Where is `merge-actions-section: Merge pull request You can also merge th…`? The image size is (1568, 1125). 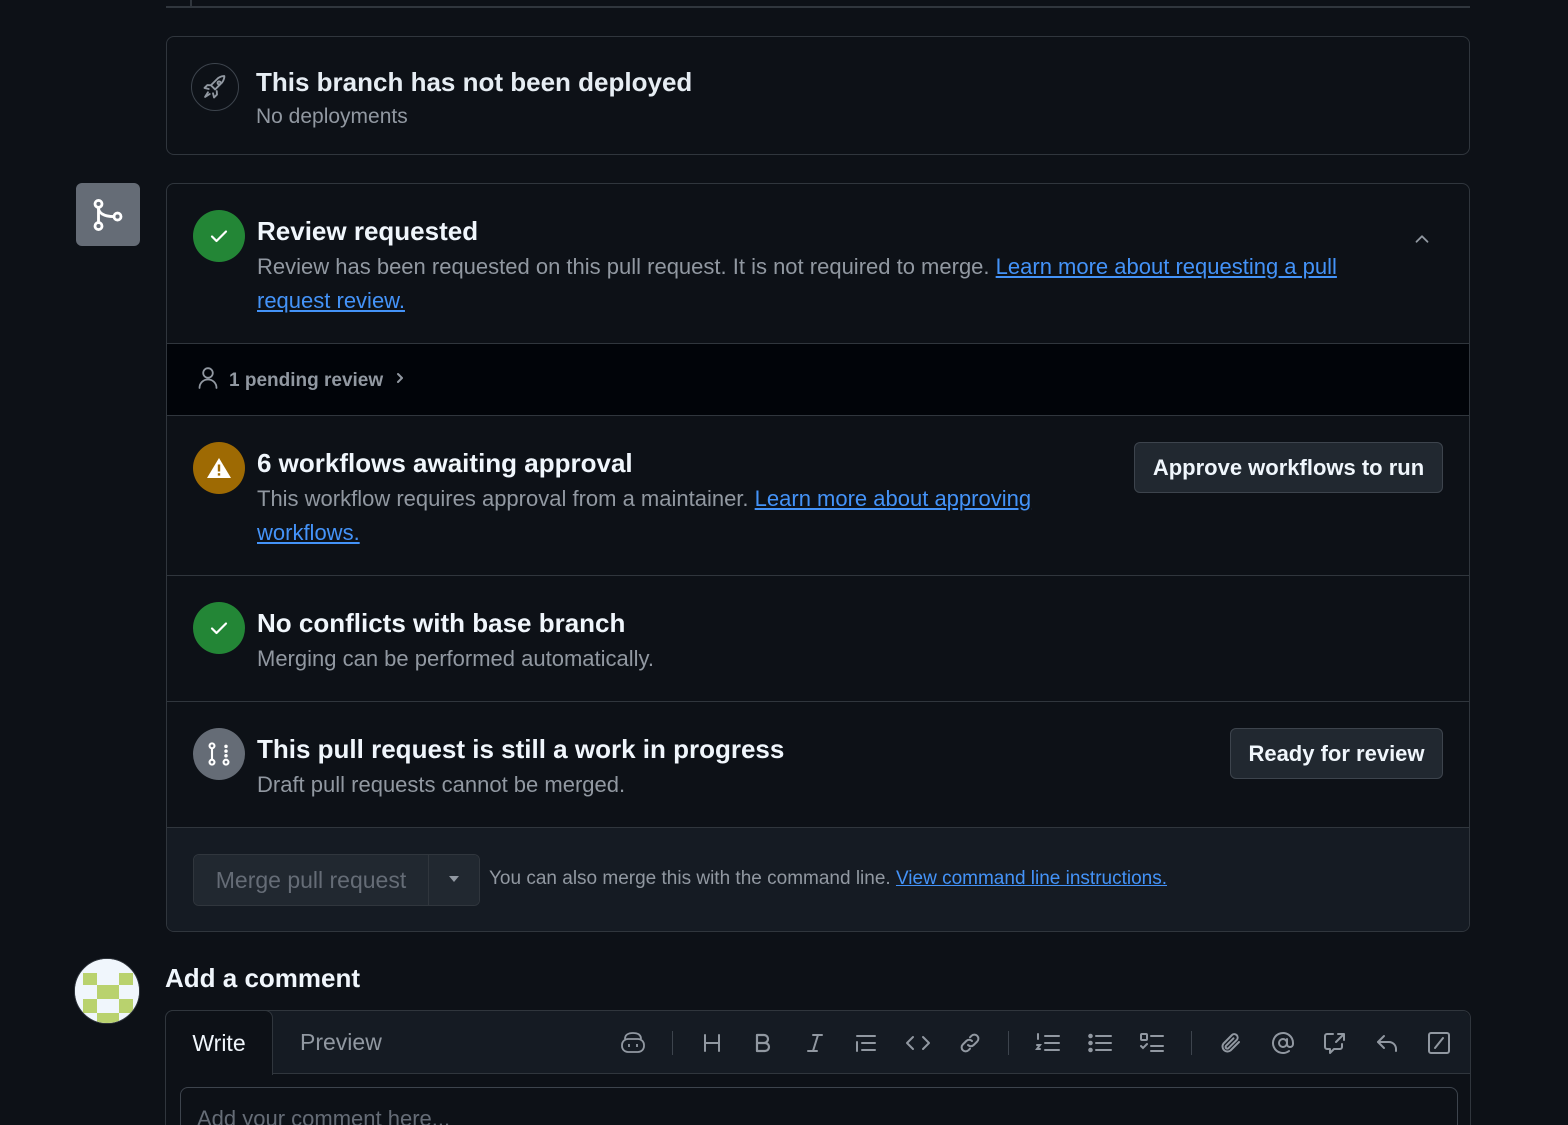 merge-actions-section: Merge pull request You can also merge th… is located at coordinates (818, 879).